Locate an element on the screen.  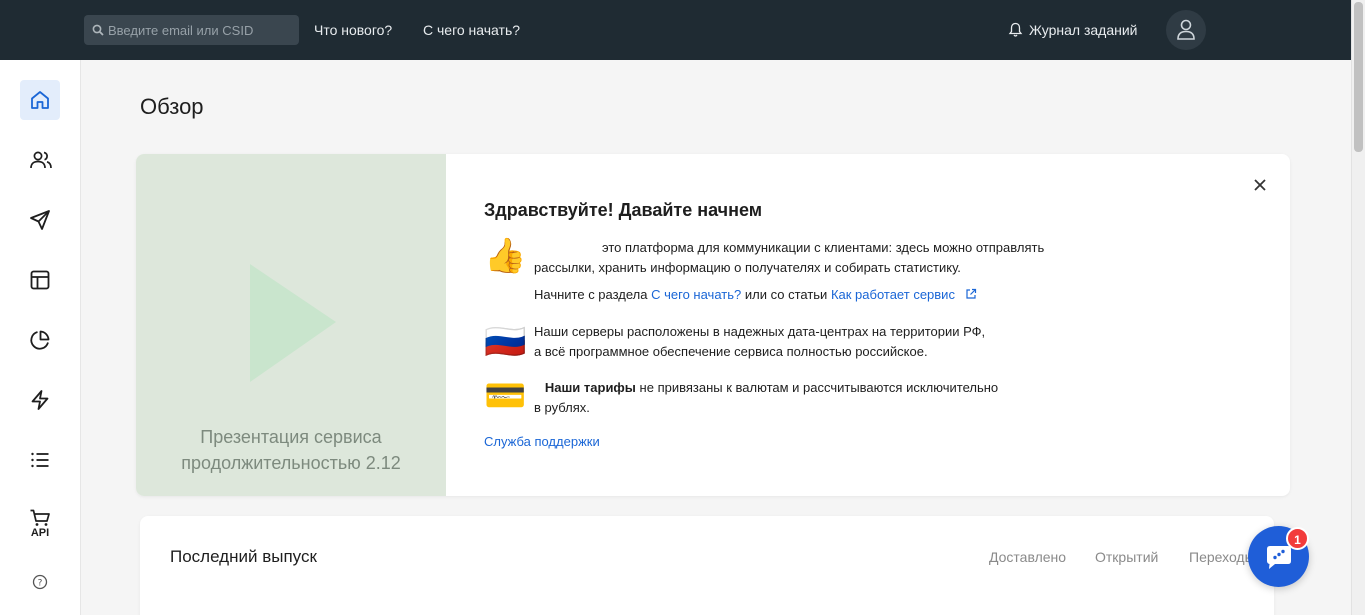
sidebar-item-automation is located at coordinates (40, 400).